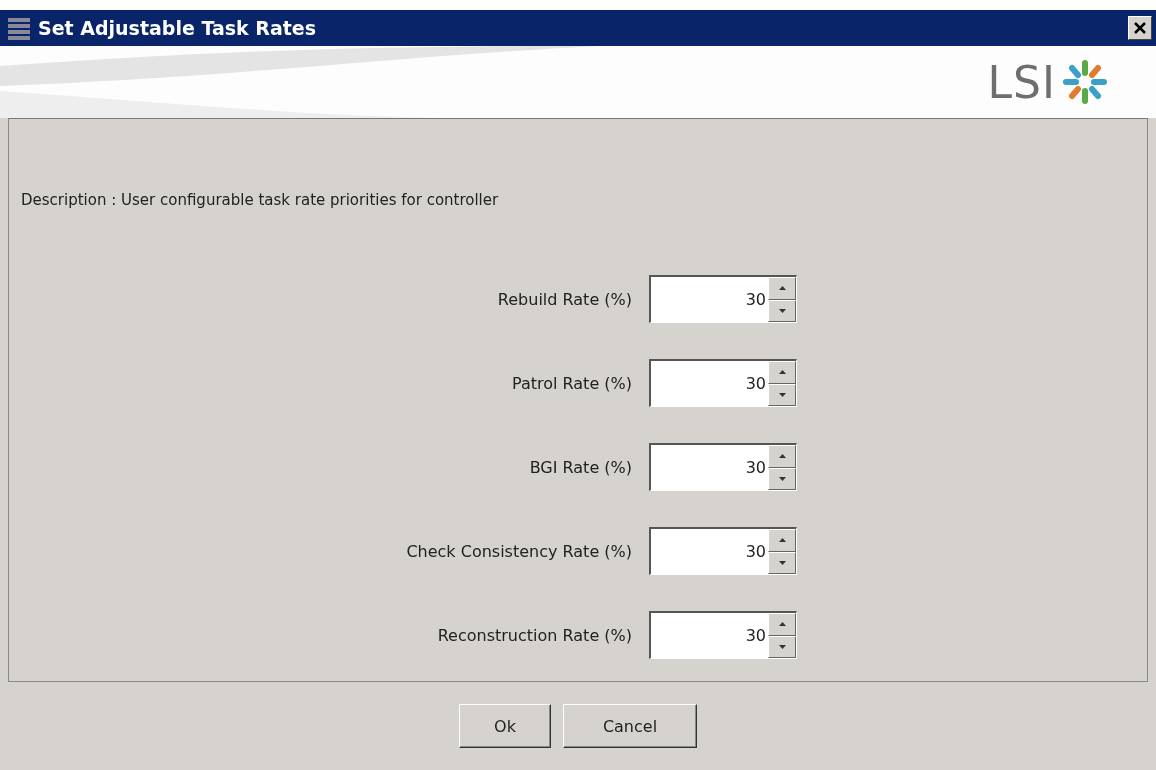 The image size is (1156, 770). What do you see at coordinates (630, 726) in the screenshot?
I see `cancel-button: Cancel` at bounding box center [630, 726].